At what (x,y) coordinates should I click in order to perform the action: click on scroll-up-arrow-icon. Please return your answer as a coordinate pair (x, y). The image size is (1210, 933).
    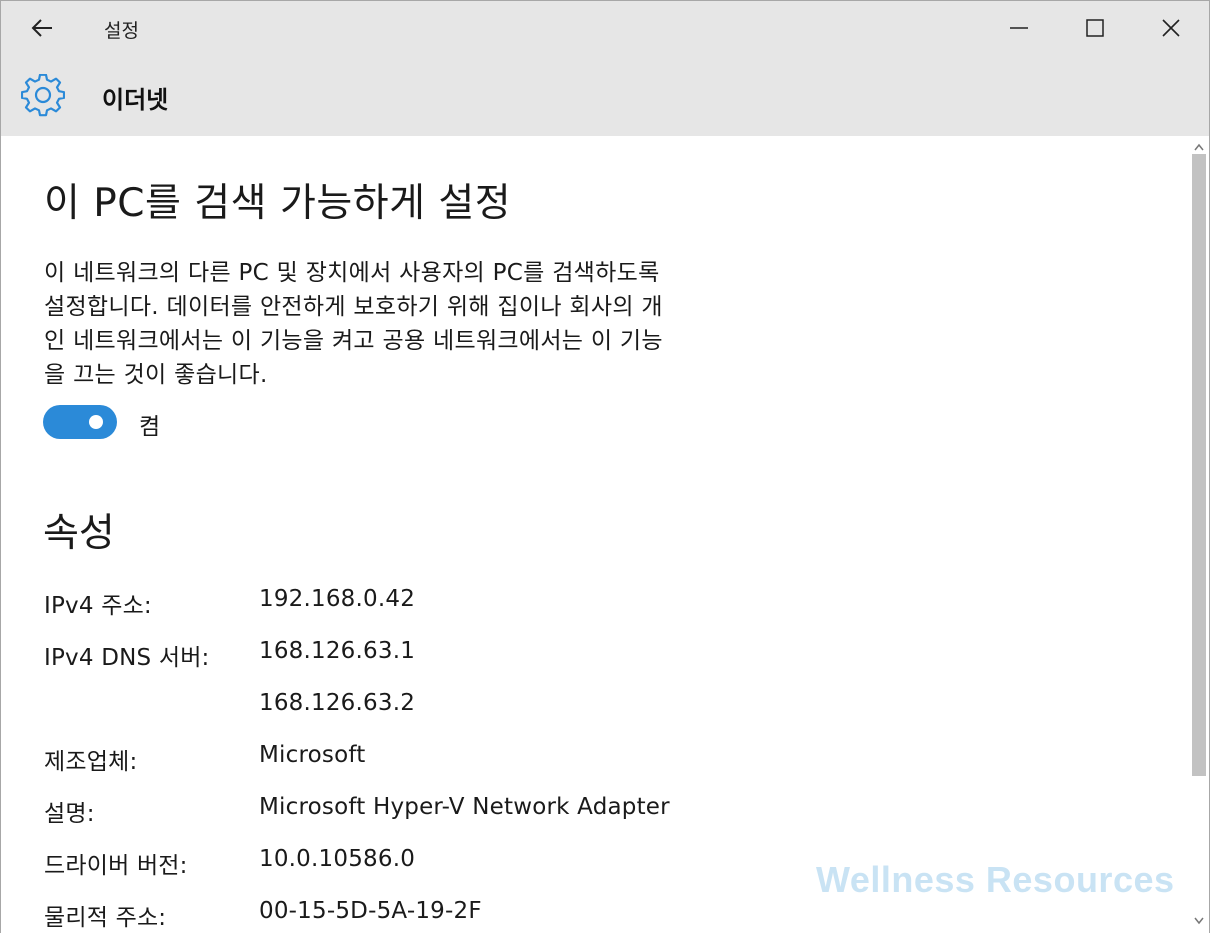
    Looking at the image, I should click on (1199, 147).